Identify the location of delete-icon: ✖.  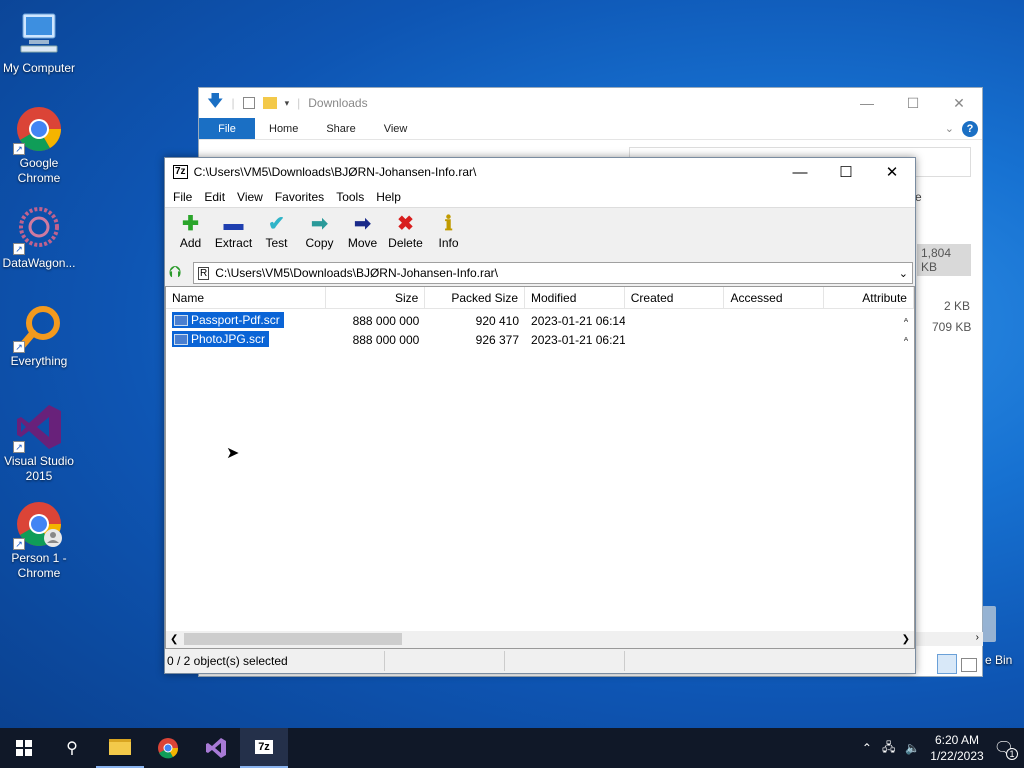
(405, 224).